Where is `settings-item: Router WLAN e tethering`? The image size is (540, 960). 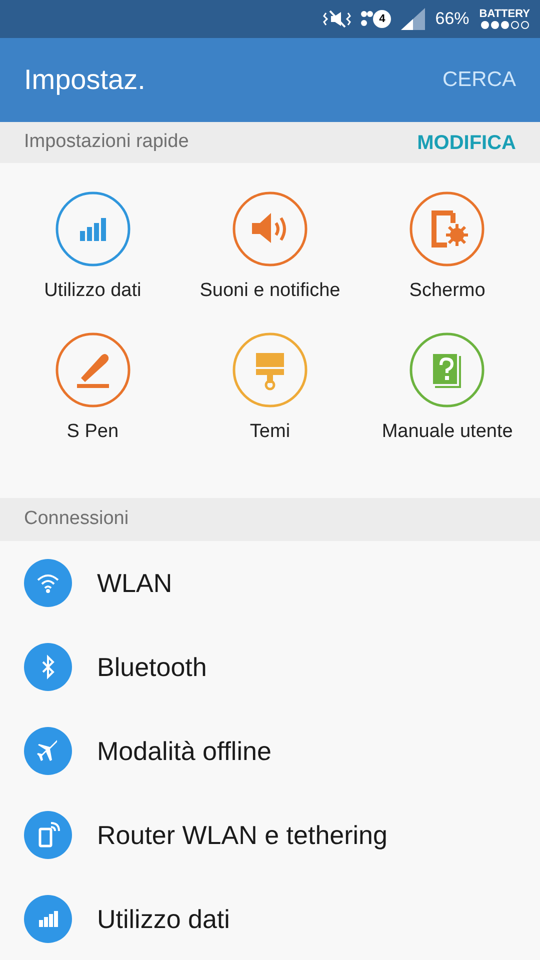
settings-item: Router WLAN e tethering is located at coordinates (270, 835).